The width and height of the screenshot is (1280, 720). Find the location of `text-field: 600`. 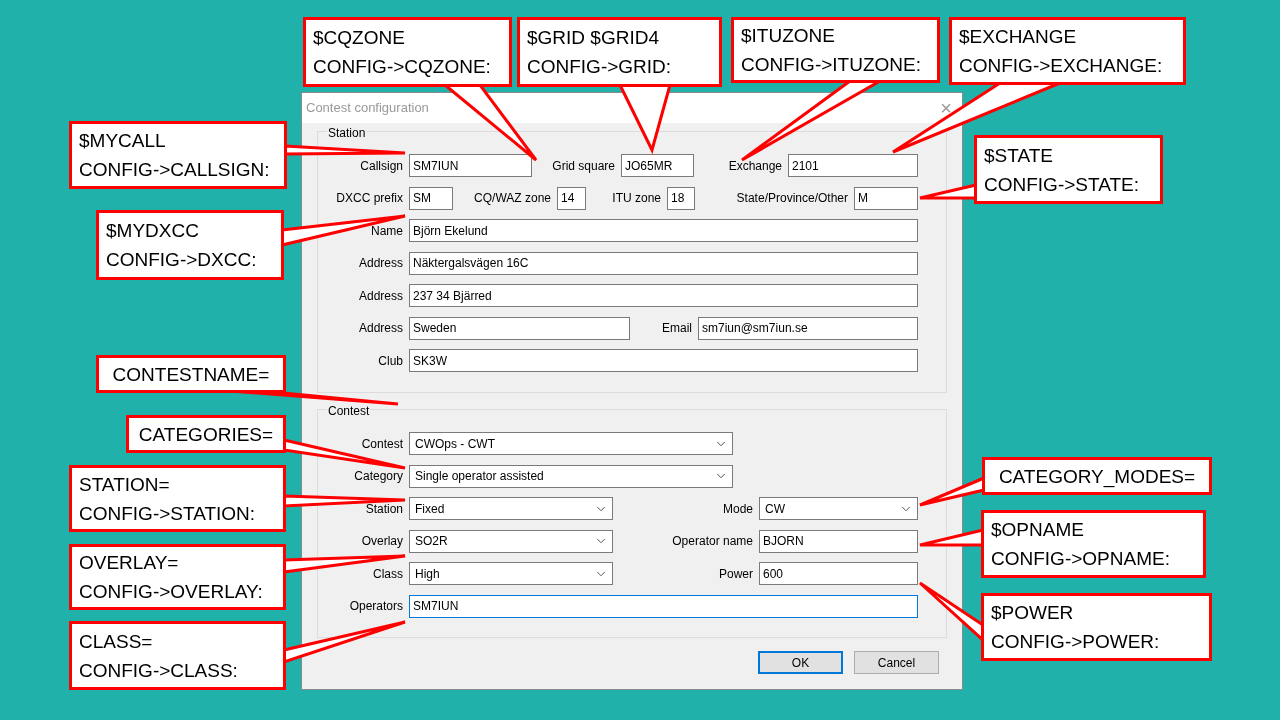

text-field: 600 is located at coordinates (838, 573).